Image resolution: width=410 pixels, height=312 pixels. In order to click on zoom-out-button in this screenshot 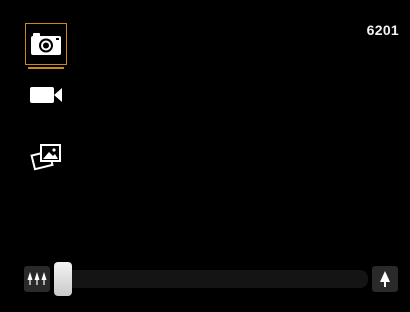, I will do `click(37, 279)`.